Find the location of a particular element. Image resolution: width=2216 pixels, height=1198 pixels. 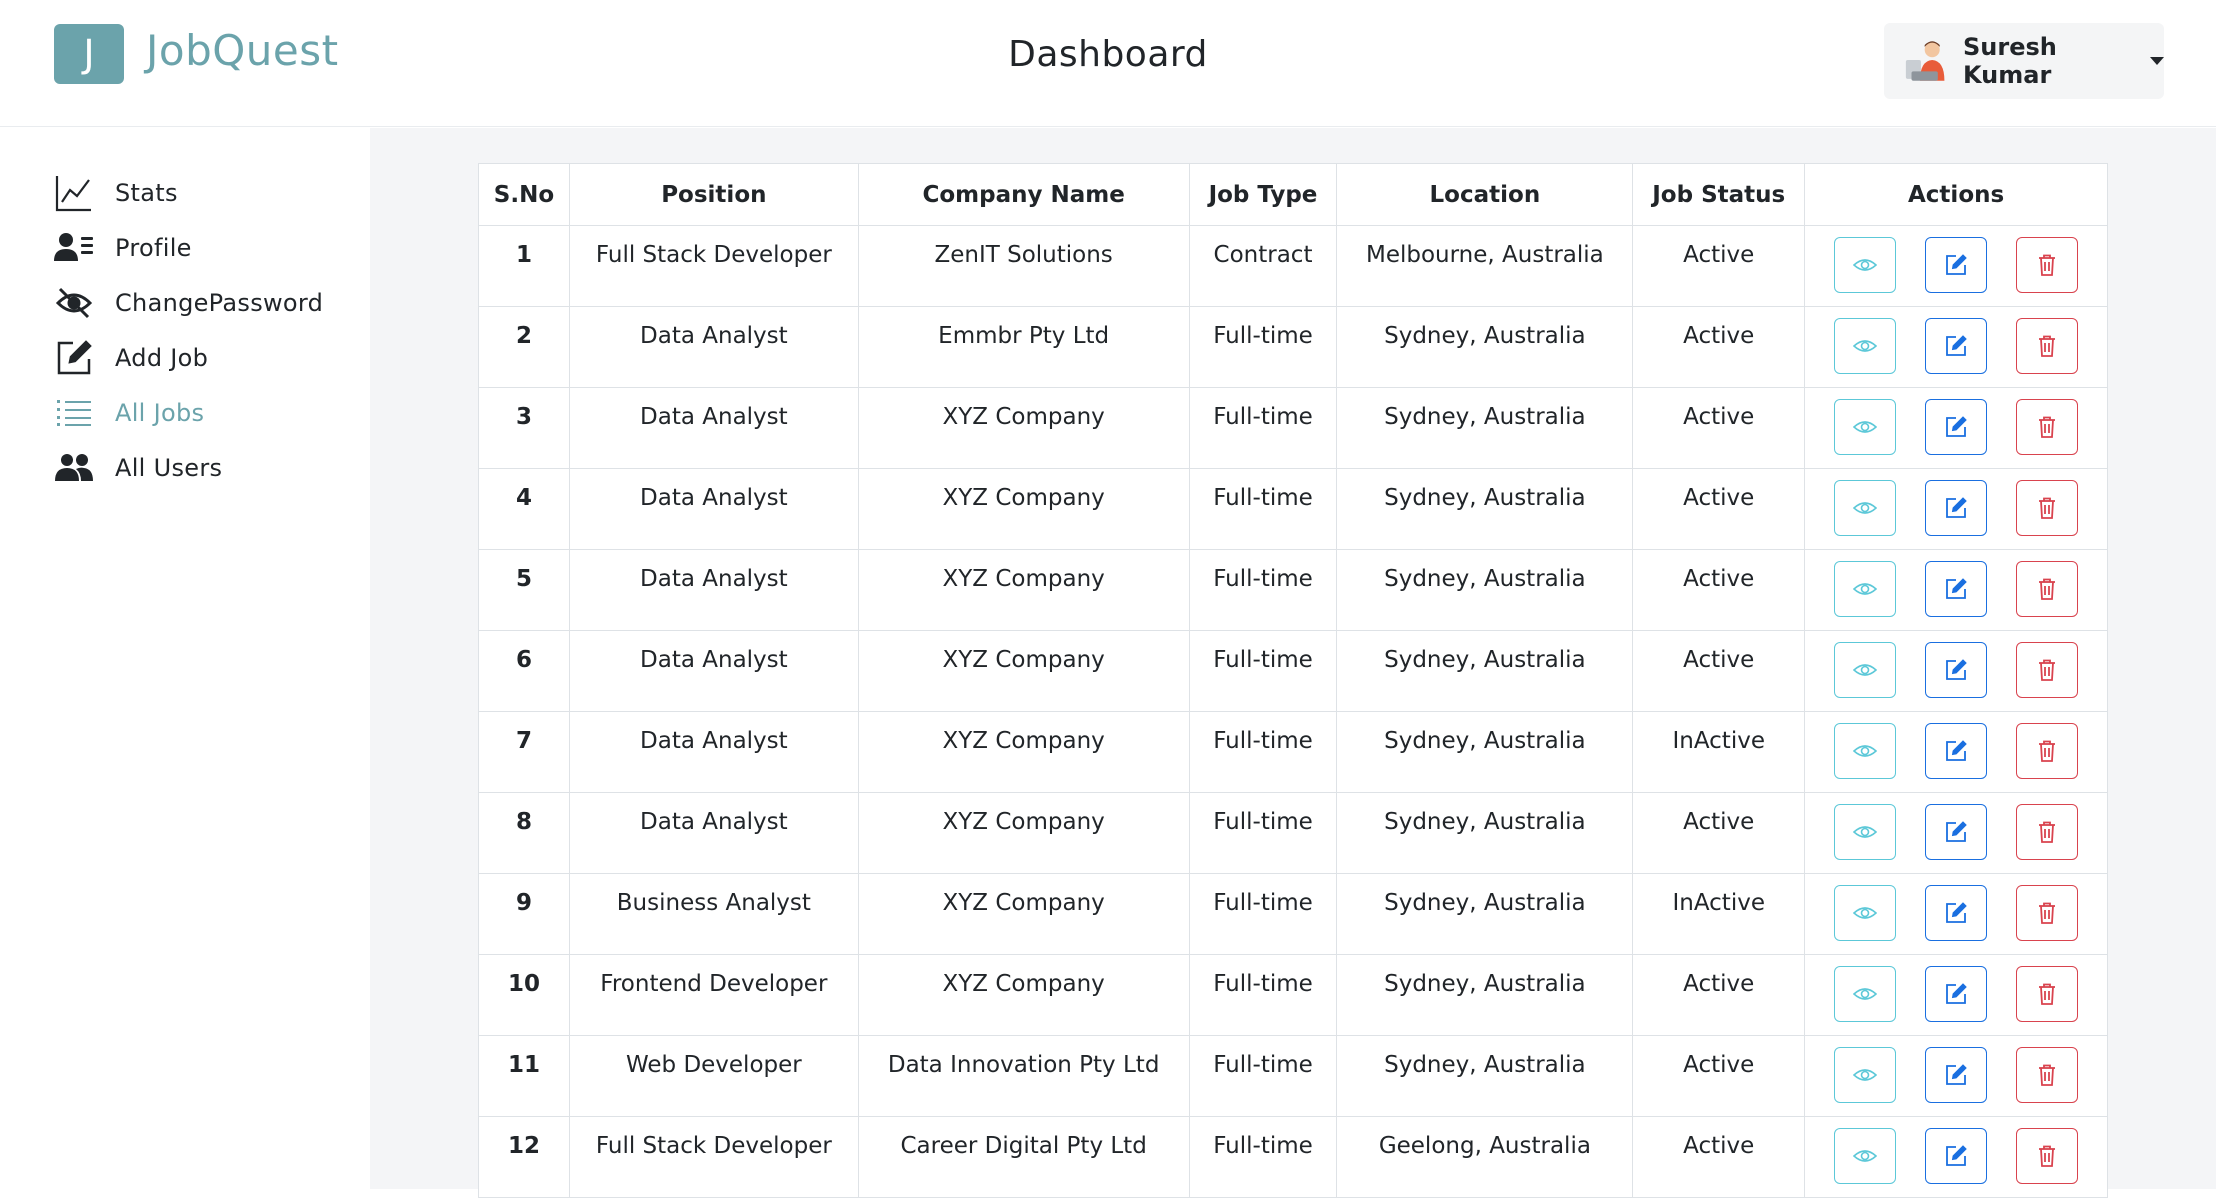

user-menu-button: Suresh Kumar is located at coordinates (2024, 61).